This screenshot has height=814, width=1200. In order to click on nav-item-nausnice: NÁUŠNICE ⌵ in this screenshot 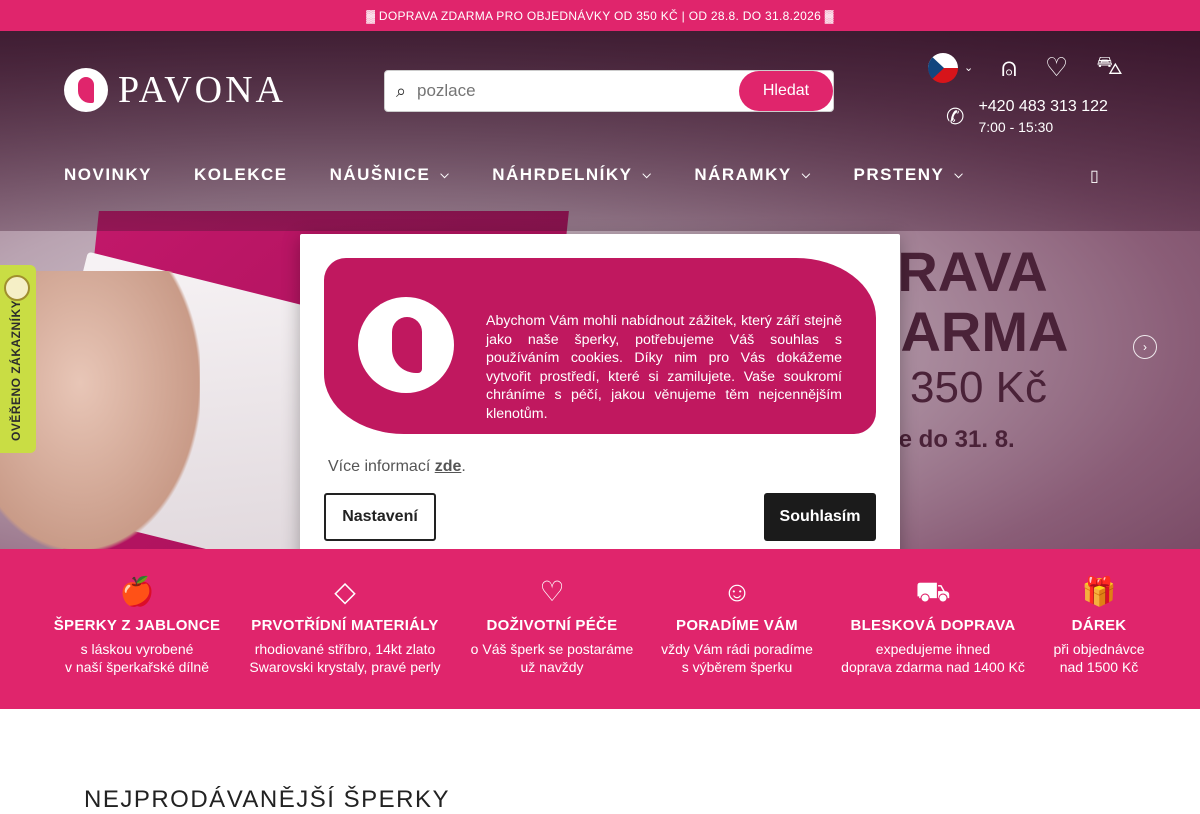, I will do `click(390, 175)`.